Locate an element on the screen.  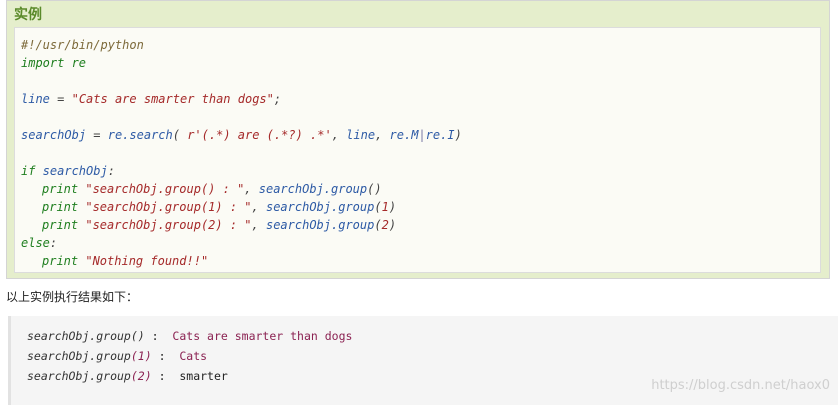
code-string: "searchObj.group(1) : " is located at coordinates (165, 207).